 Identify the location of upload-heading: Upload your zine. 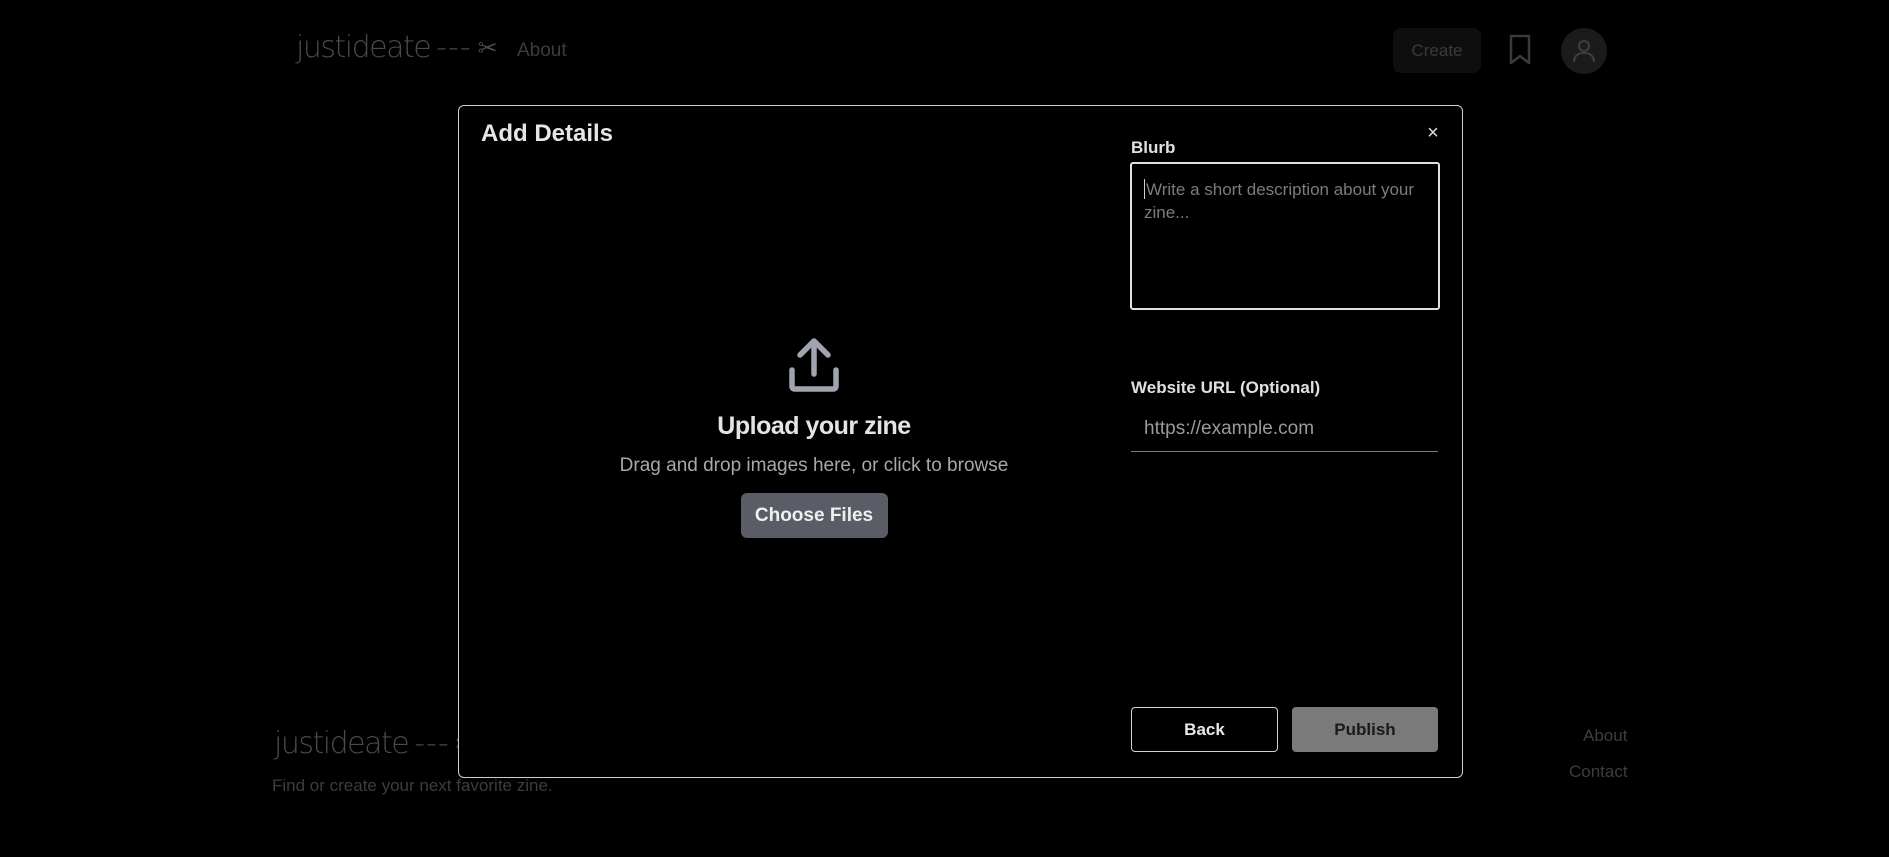
(814, 426).